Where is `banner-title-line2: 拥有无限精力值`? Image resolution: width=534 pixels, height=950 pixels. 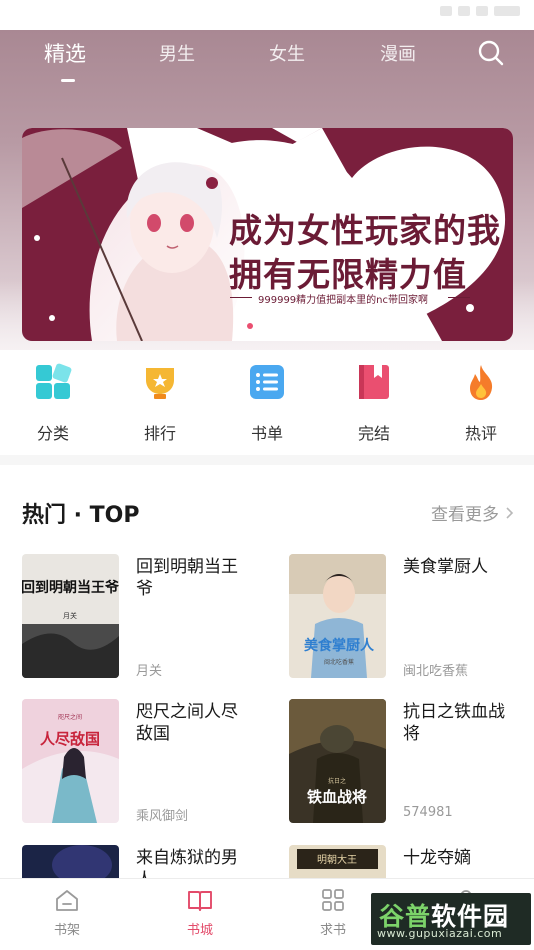 banner-title-line2: 拥有无限精力值 is located at coordinates (348, 274).